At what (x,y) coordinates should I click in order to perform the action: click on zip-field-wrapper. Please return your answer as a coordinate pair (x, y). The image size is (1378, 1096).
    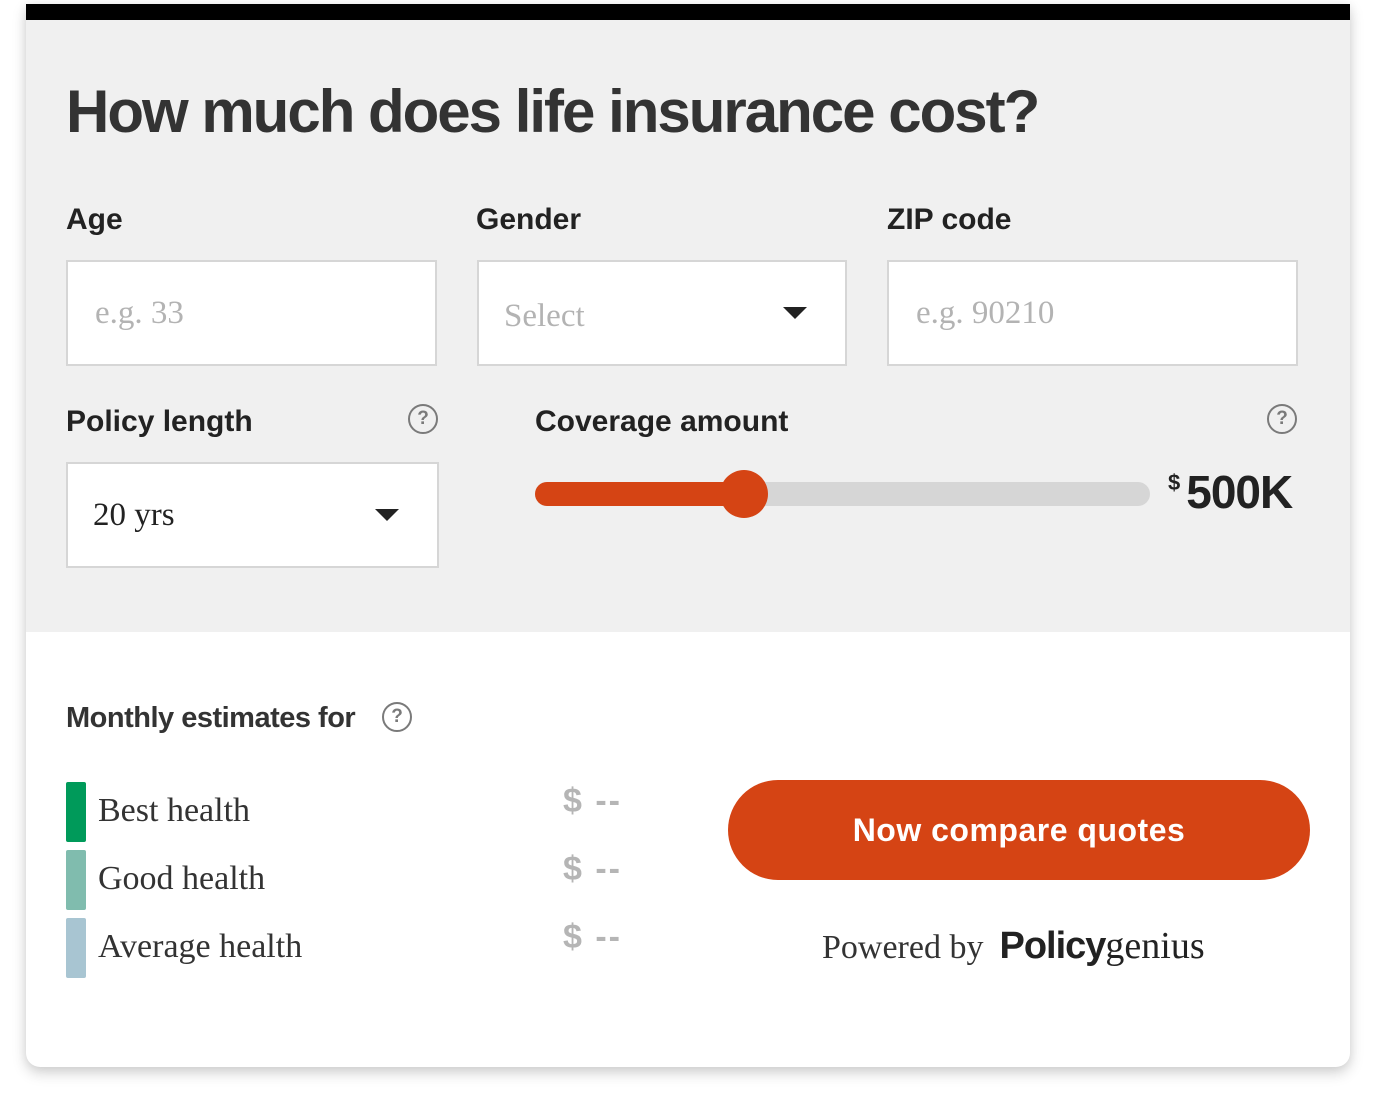
    Looking at the image, I should click on (1092, 313).